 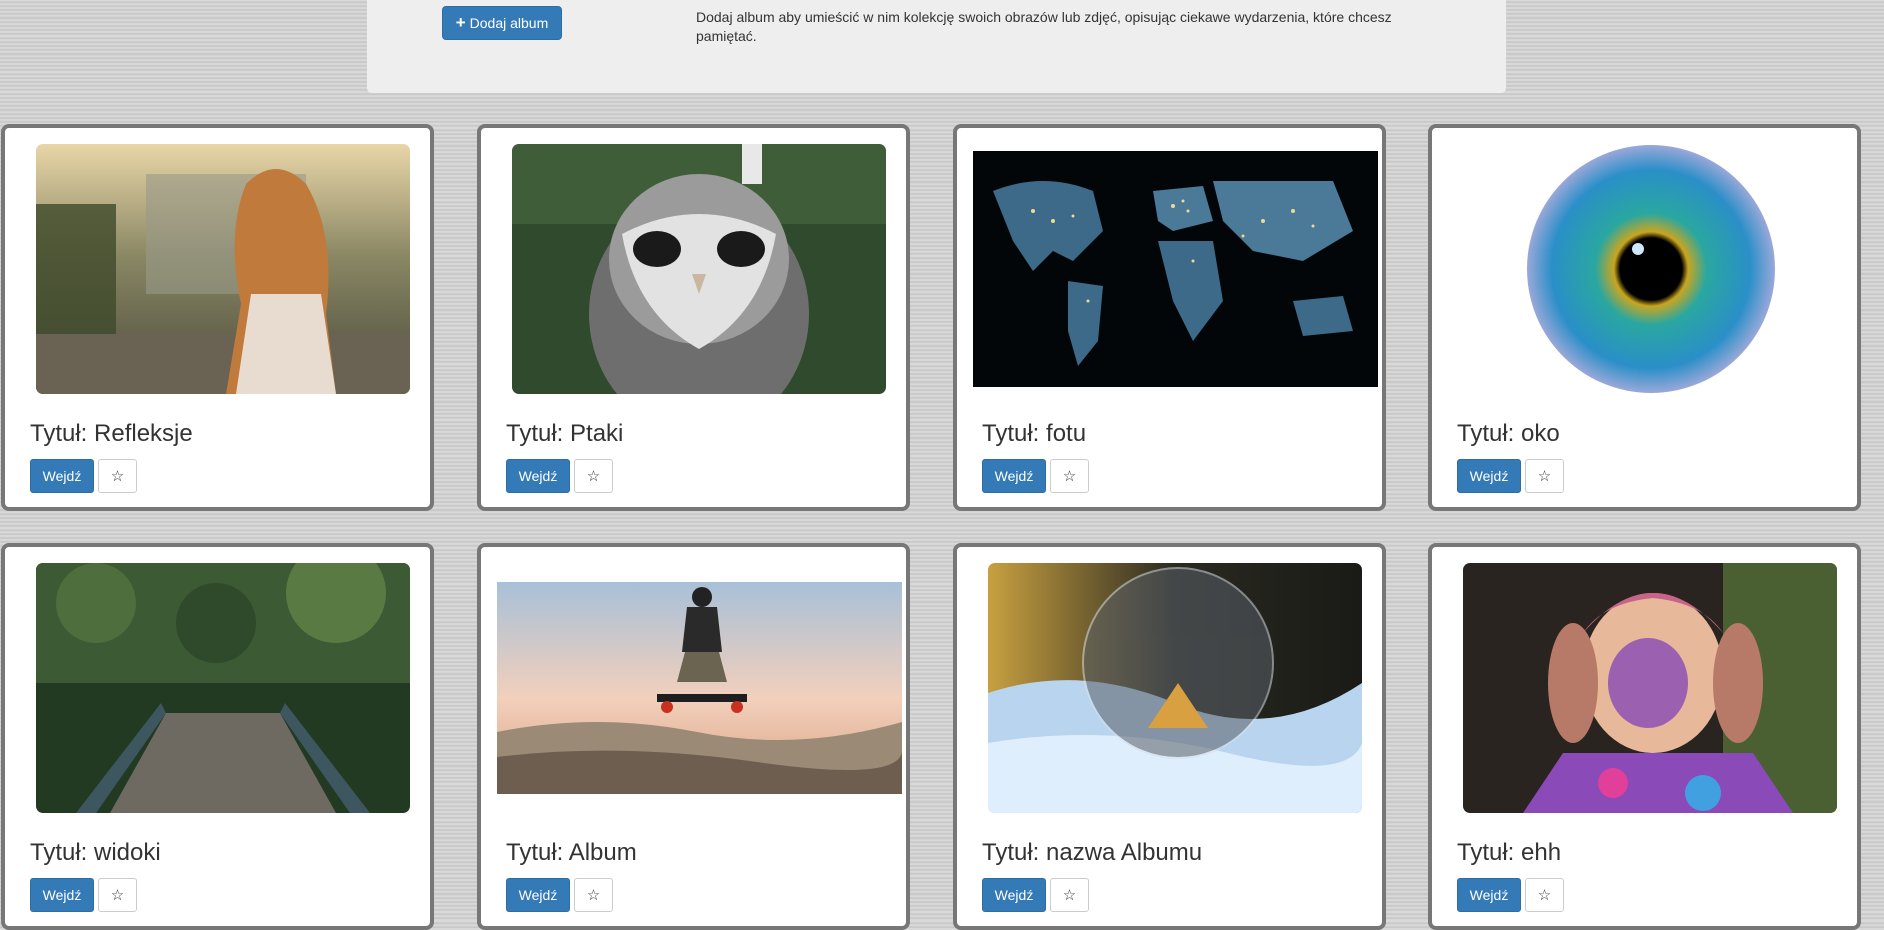 I want to click on album-image-woman, so click(x=223, y=269).